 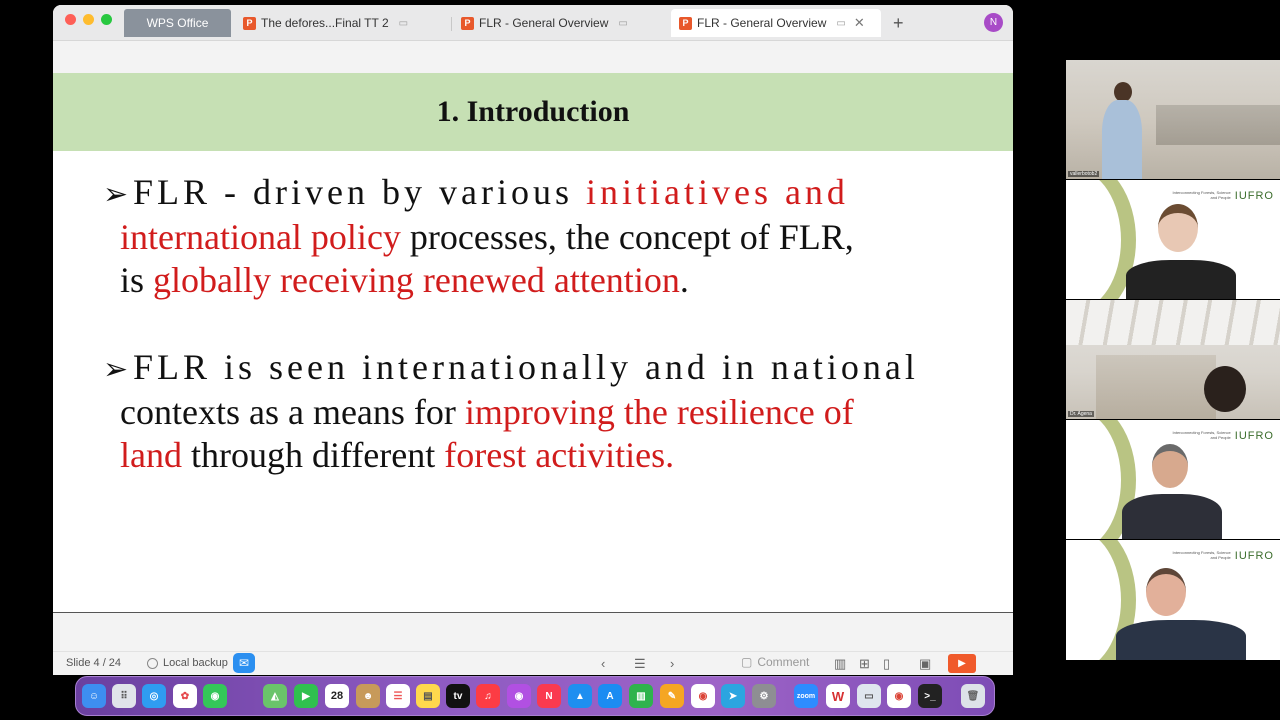 What do you see at coordinates (275, 696) in the screenshot?
I see `maps-icon: ◭` at bounding box center [275, 696].